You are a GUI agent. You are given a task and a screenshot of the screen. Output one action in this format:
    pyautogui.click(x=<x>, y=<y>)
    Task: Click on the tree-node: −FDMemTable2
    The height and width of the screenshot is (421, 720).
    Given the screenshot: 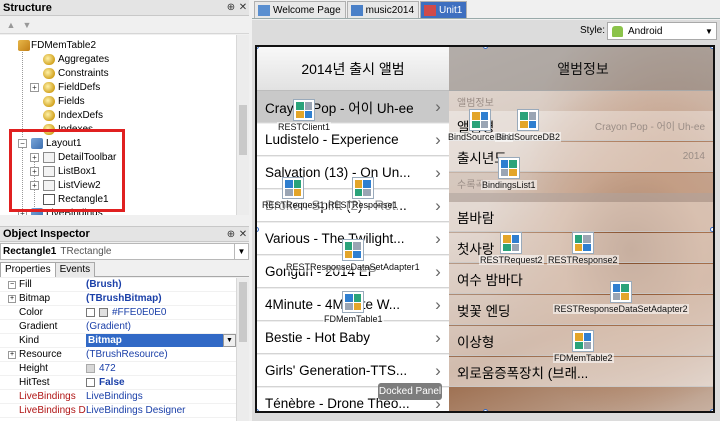 What is the action you would take?
    pyautogui.click(x=57, y=45)
    